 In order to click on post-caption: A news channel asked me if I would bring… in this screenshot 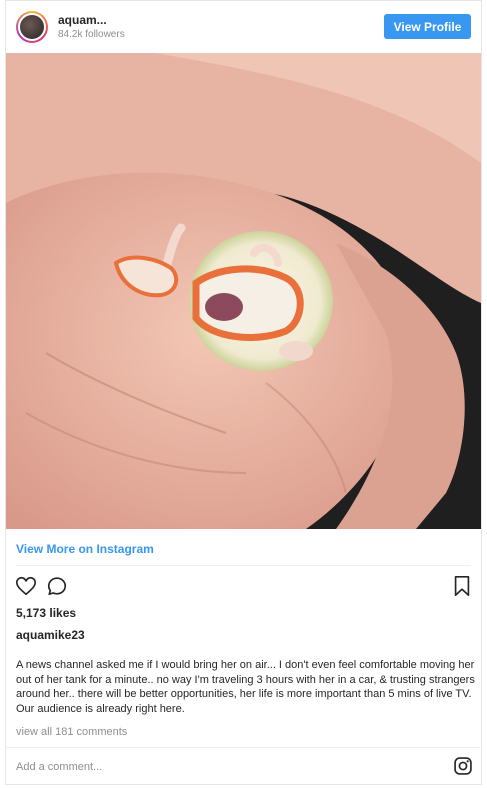, I will do `click(245, 687)`.